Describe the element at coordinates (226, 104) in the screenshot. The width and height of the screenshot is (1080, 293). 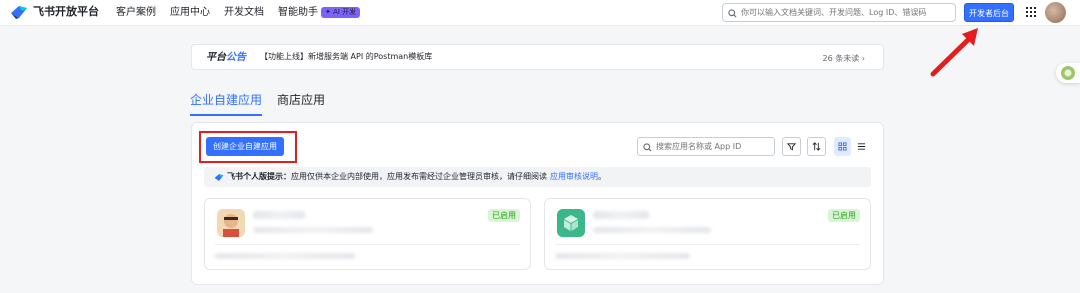
I see `tab-internal-apps: 企业自建应用` at that location.